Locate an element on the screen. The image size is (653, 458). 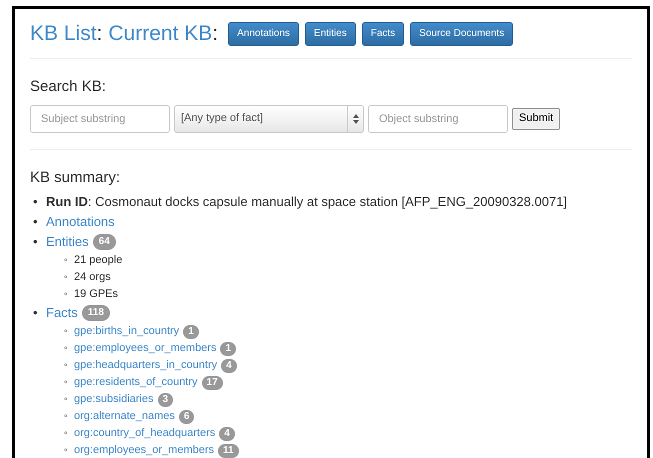
entity-count-text: 24 orgs is located at coordinates (92, 277).